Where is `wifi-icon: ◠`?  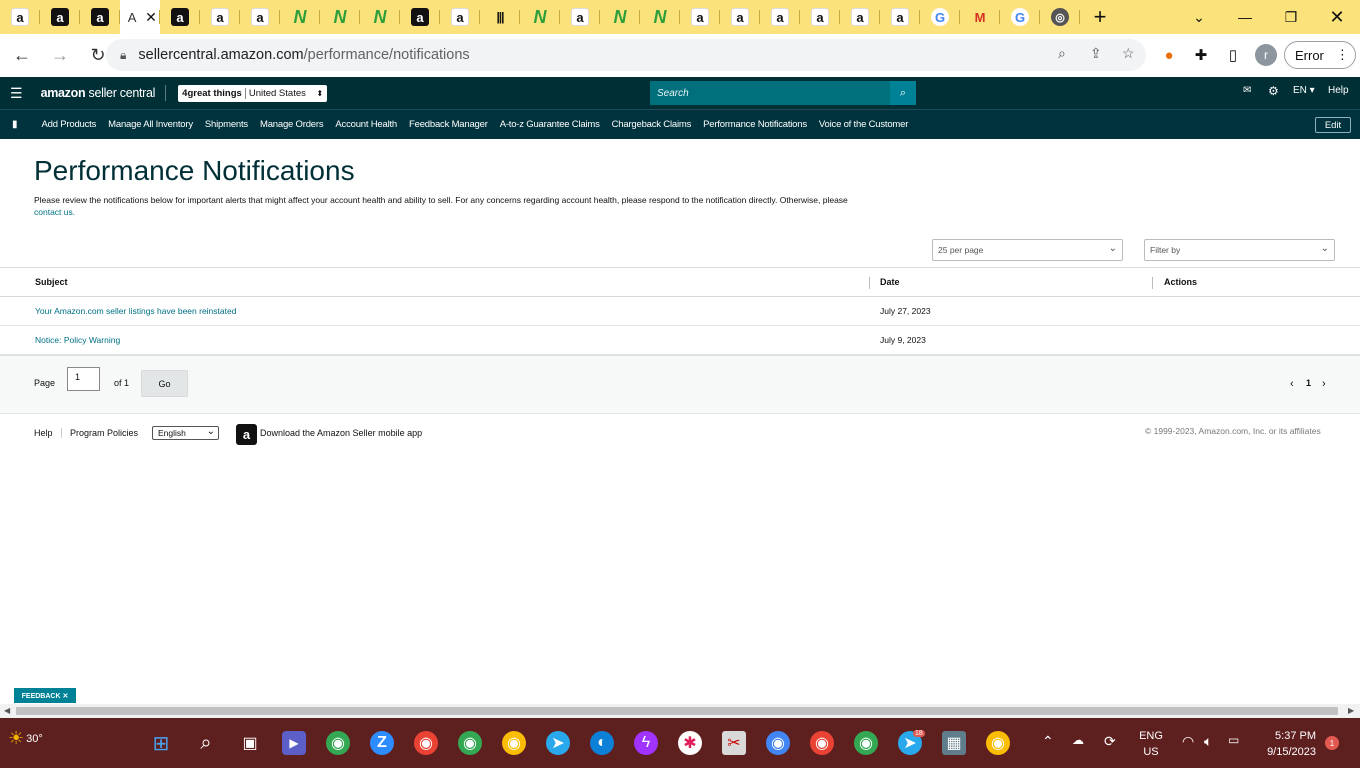 wifi-icon: ◠ is located at coordinates (1188, 741).